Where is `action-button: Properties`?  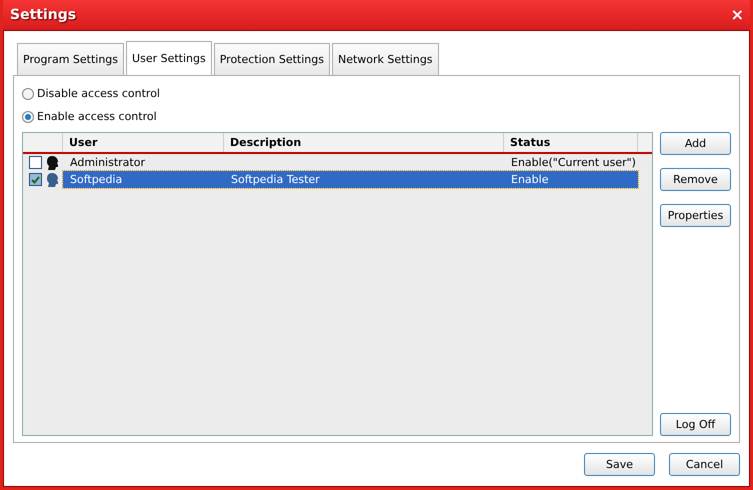 action-button: Properties is located at coordinates (695, 215).